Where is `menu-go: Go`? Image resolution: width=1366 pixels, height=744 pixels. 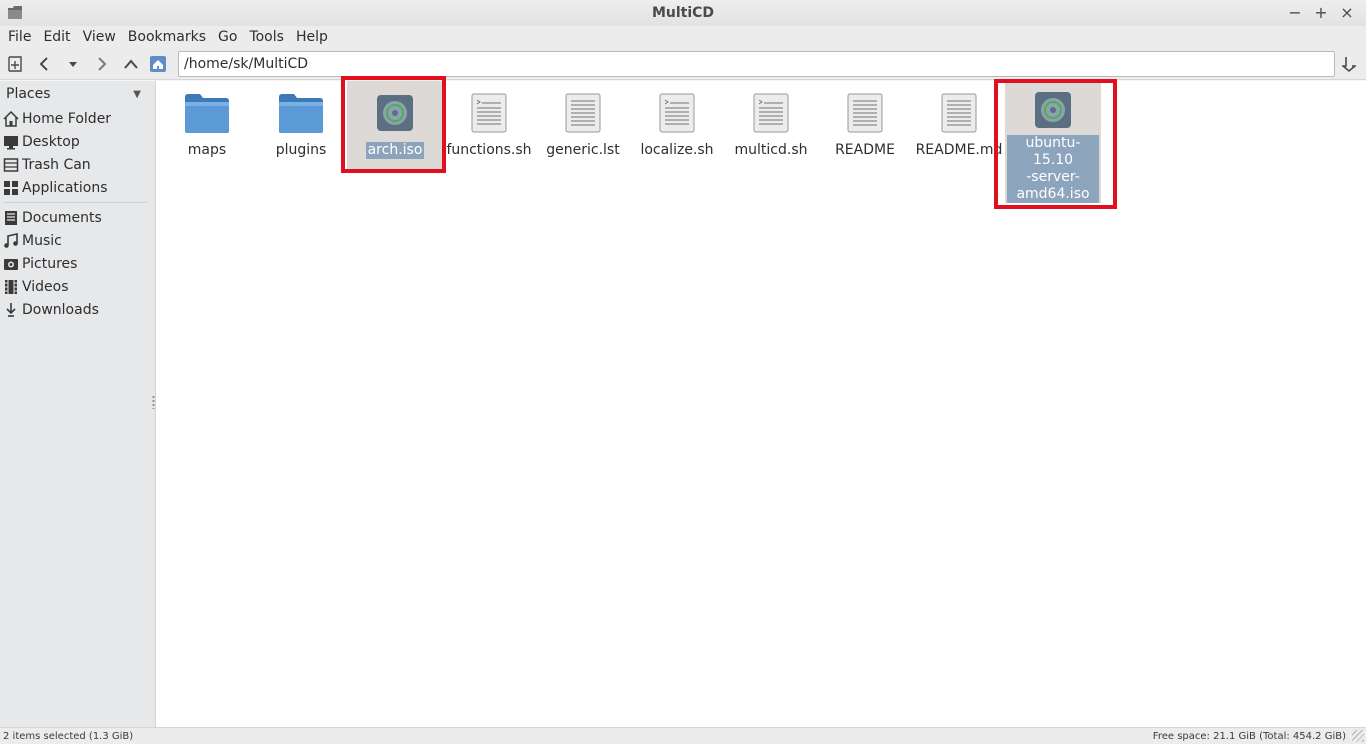 menu-go: Go is located at coordinates (230, 37).